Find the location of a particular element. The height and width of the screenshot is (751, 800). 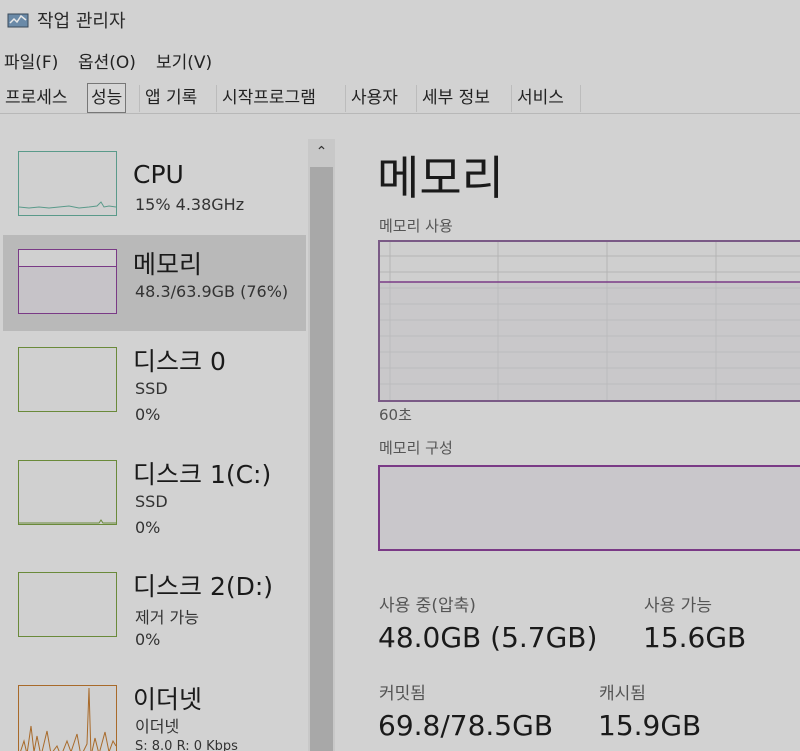

memory-composition-bar is located at coordinates (589, 508).